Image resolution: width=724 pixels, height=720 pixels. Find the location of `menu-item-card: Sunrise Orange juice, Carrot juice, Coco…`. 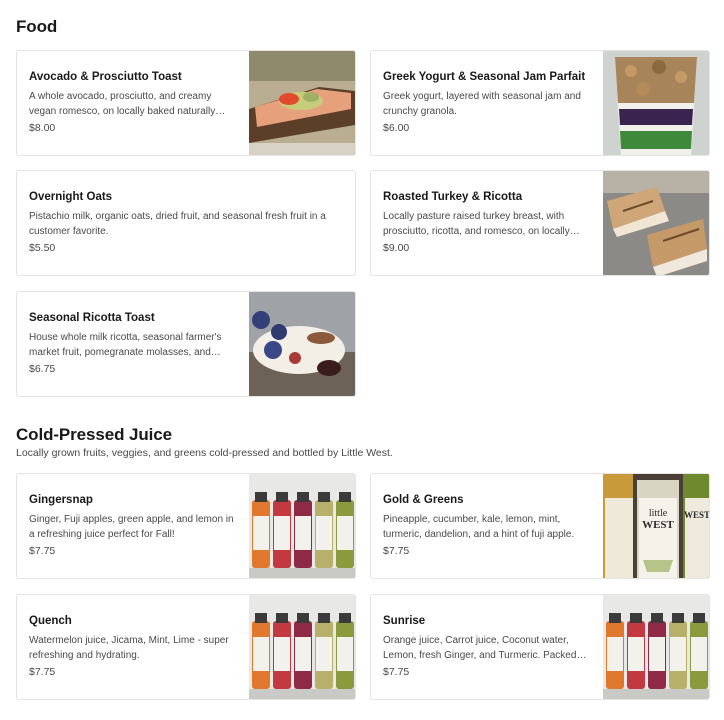

menu-item-card: Sunrise Orange juice, Carrot juice, Coco… is located at coordinates (540, 647).